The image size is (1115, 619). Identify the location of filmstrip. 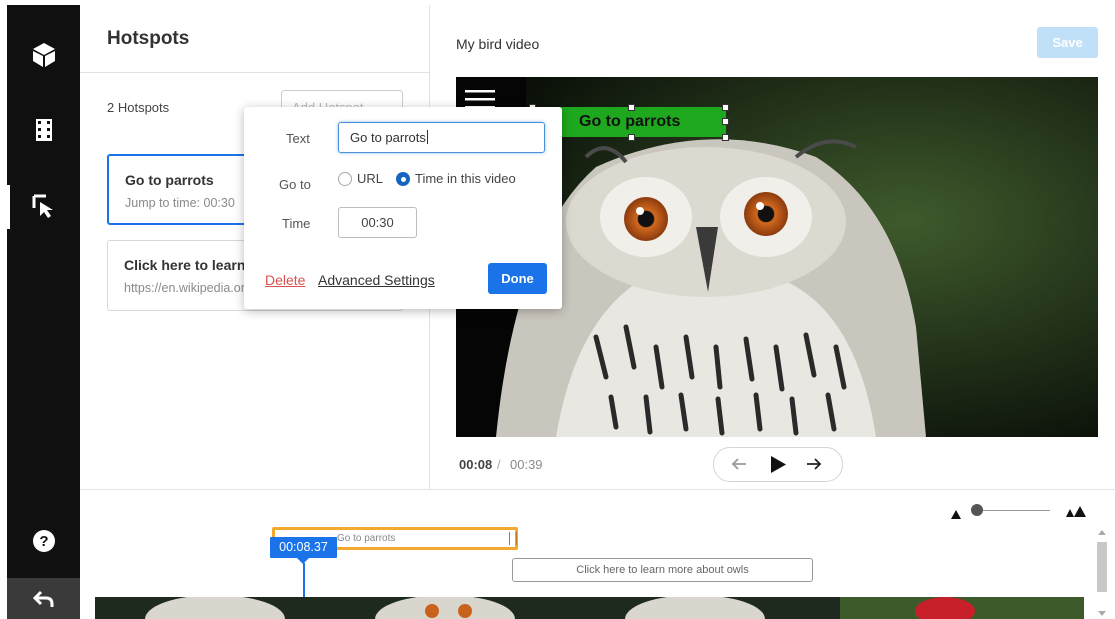
(589, 608).